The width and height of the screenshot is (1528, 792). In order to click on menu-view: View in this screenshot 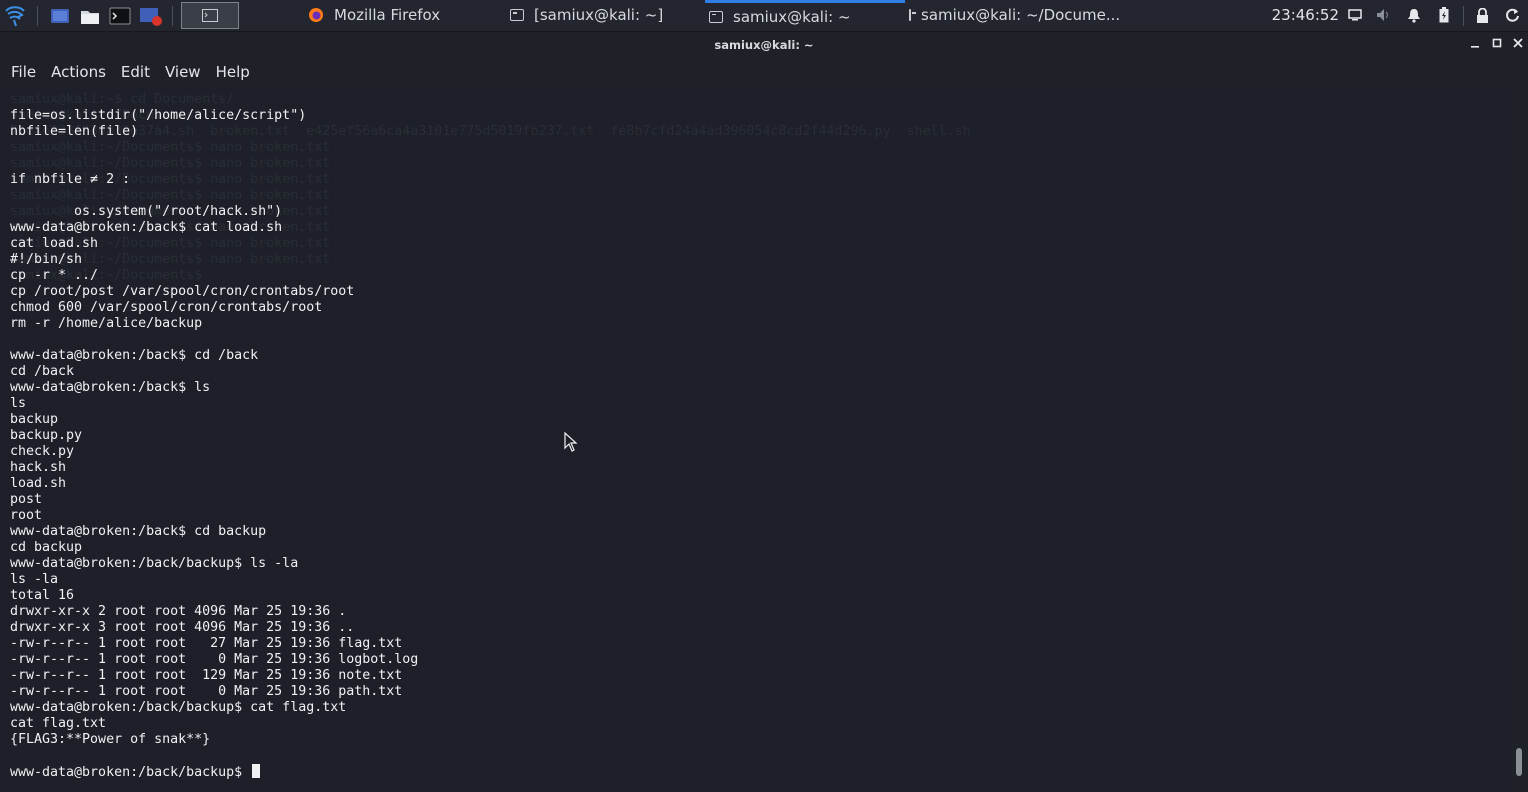, I will do `click(183, 73)`.